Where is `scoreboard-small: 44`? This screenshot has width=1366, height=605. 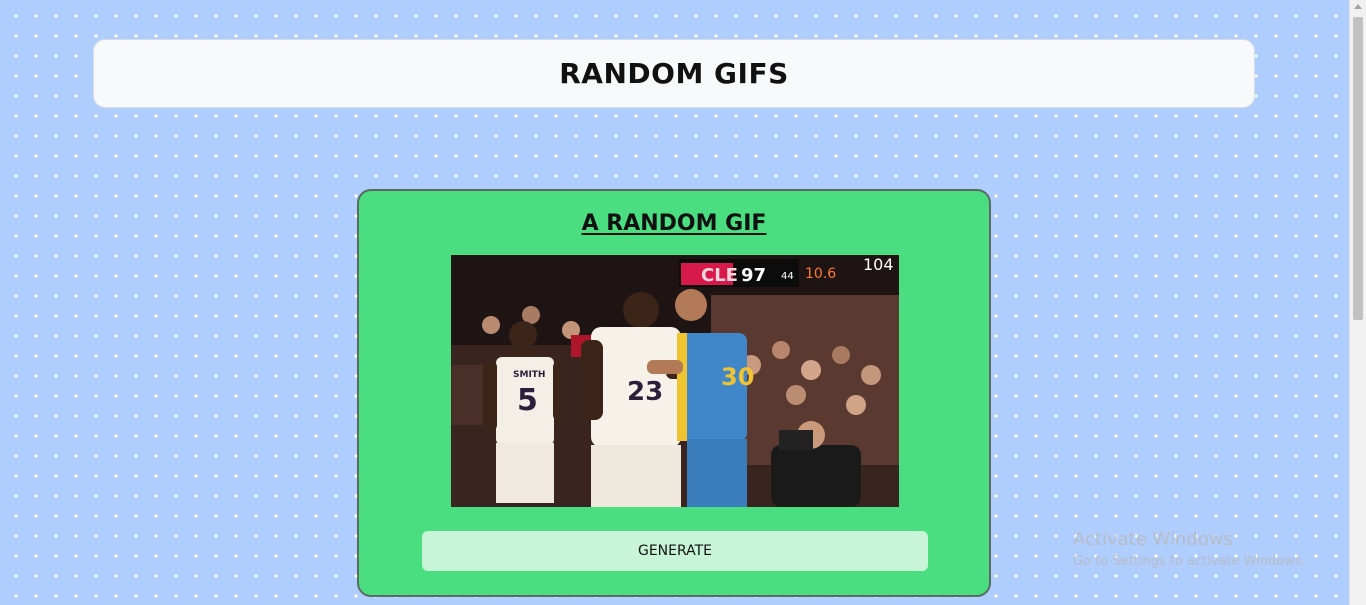
scoreboard-small: 44 is located at coordinates (787, 276).